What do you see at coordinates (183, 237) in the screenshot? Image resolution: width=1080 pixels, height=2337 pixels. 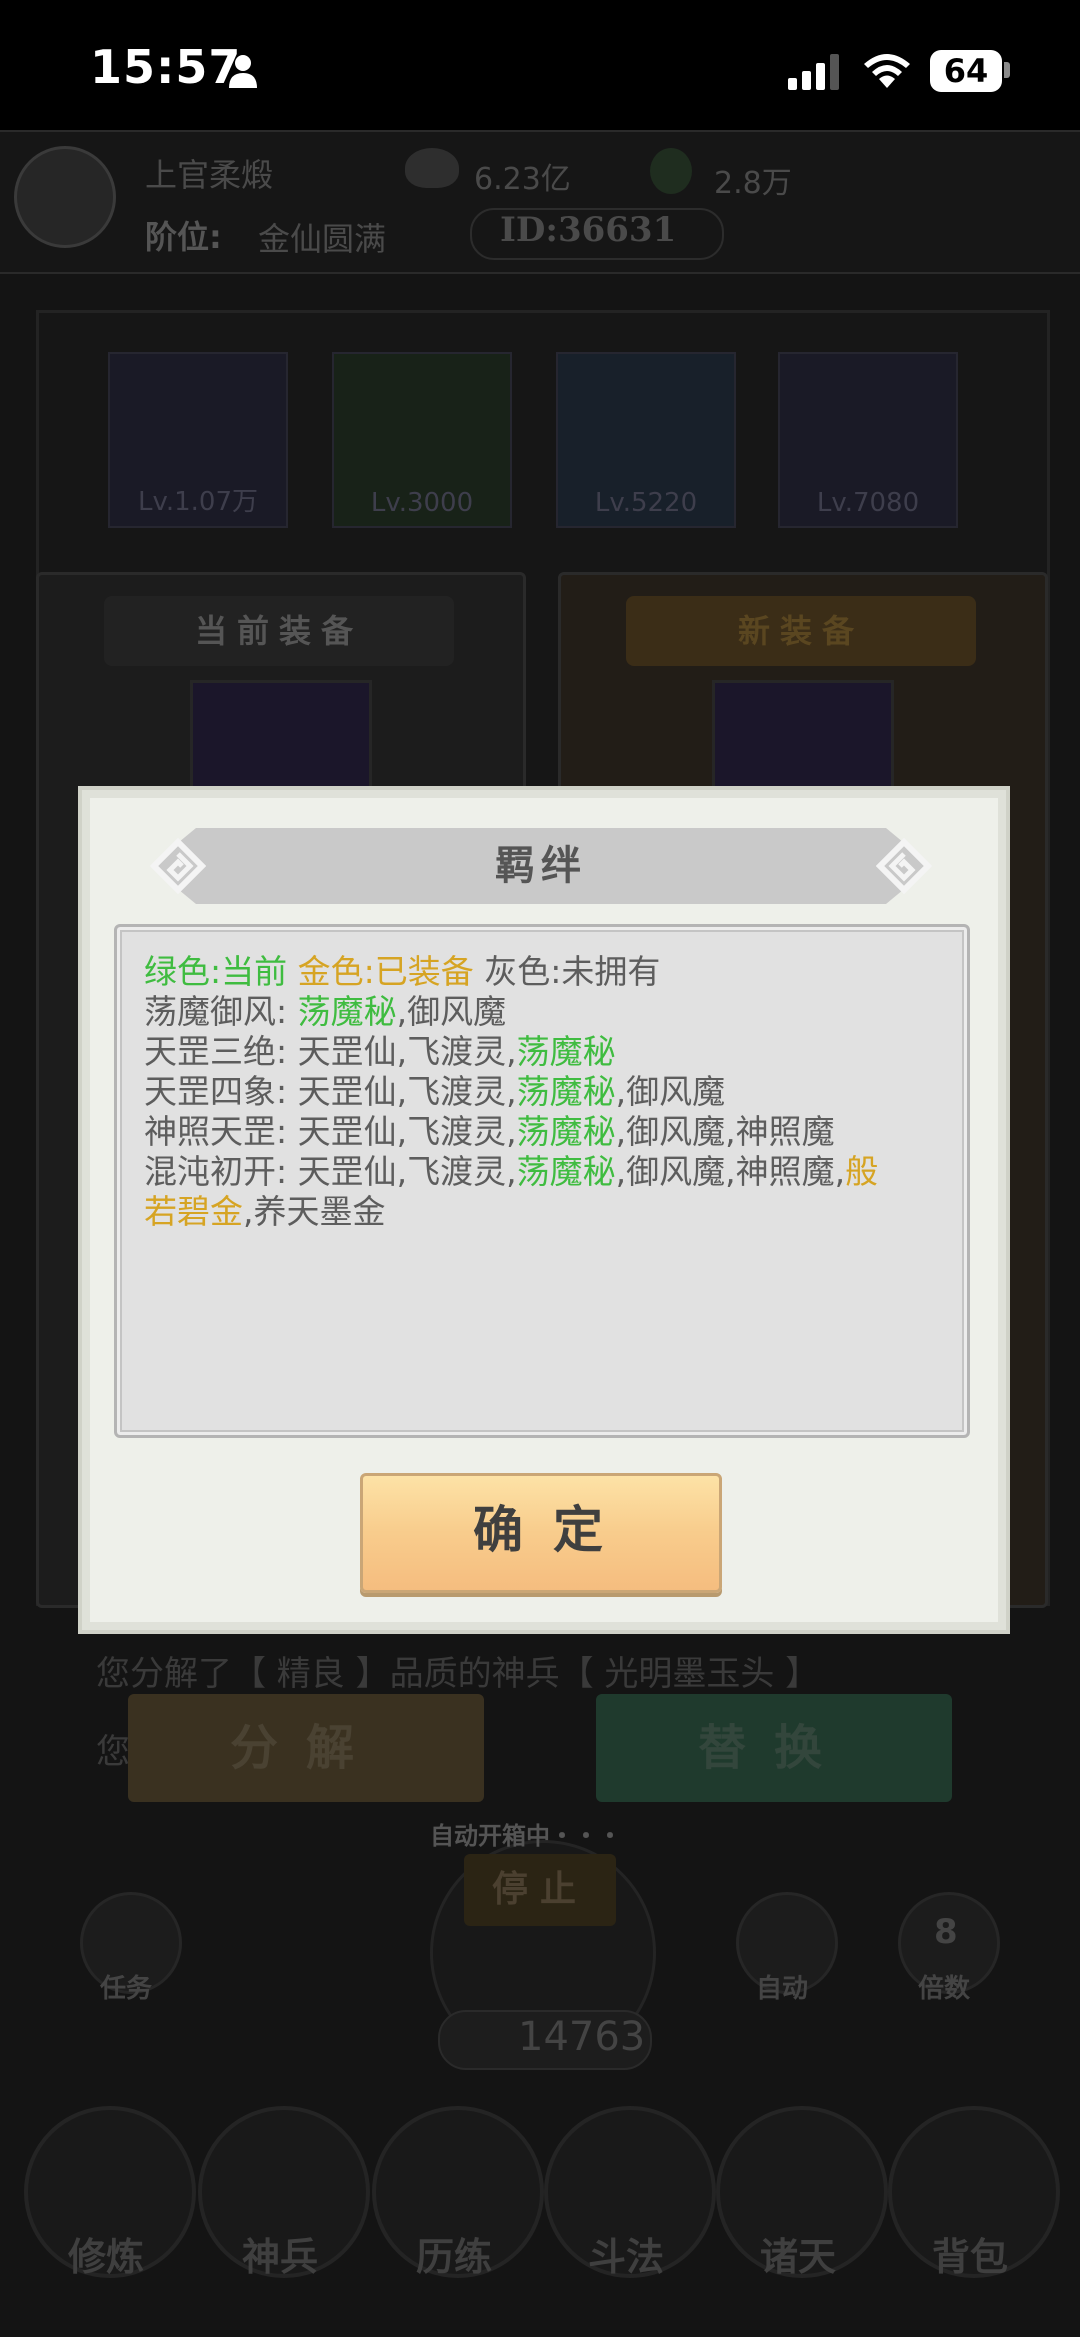 I see `rank-label: 阶位:` at bounding box center [183, 237].